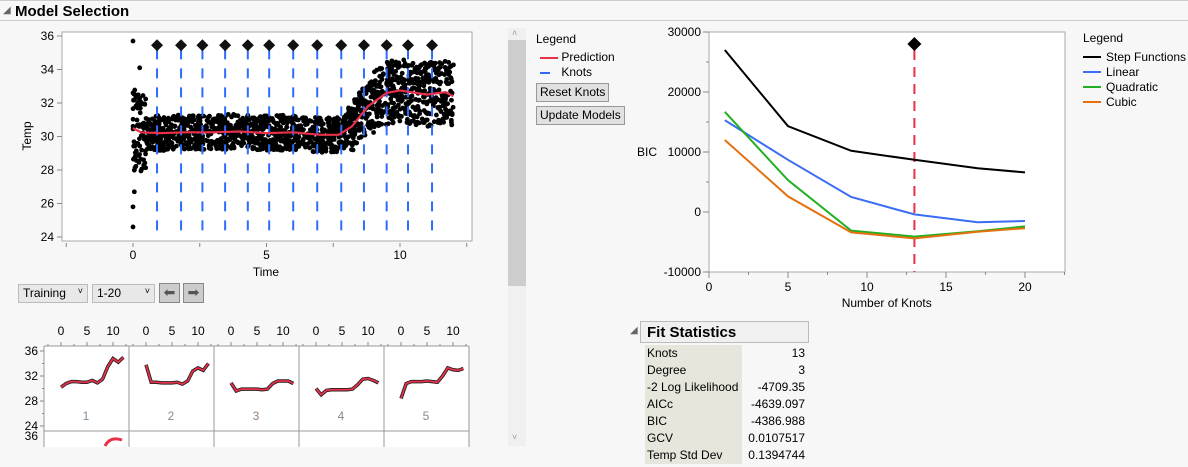  Describe the element at coordinates (426, 416) in the screenshot. I see `panel-label: 5` at that location.